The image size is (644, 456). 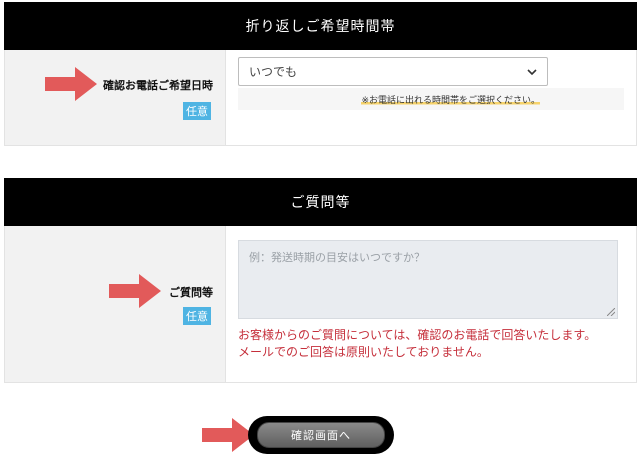 I want to click on questions-header-title: ご質問等, so click(x=320, y=203).